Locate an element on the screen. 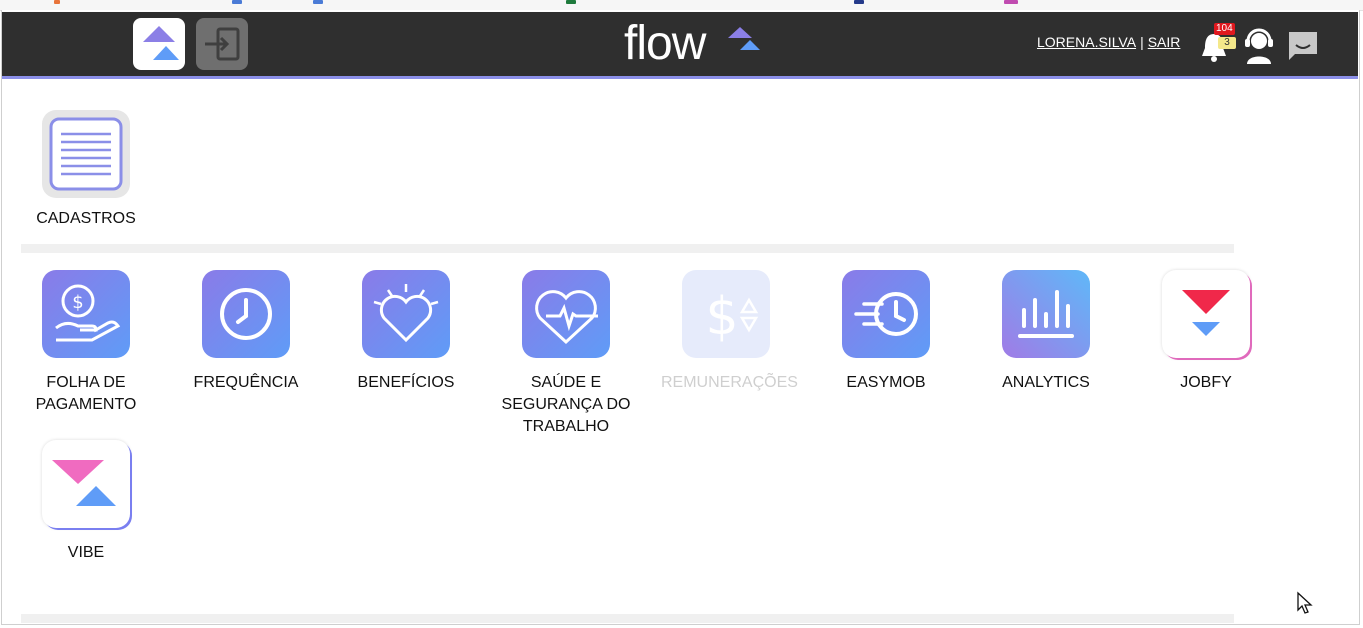  dollar-sort-icon: $ is located at coordinates (726, 314).